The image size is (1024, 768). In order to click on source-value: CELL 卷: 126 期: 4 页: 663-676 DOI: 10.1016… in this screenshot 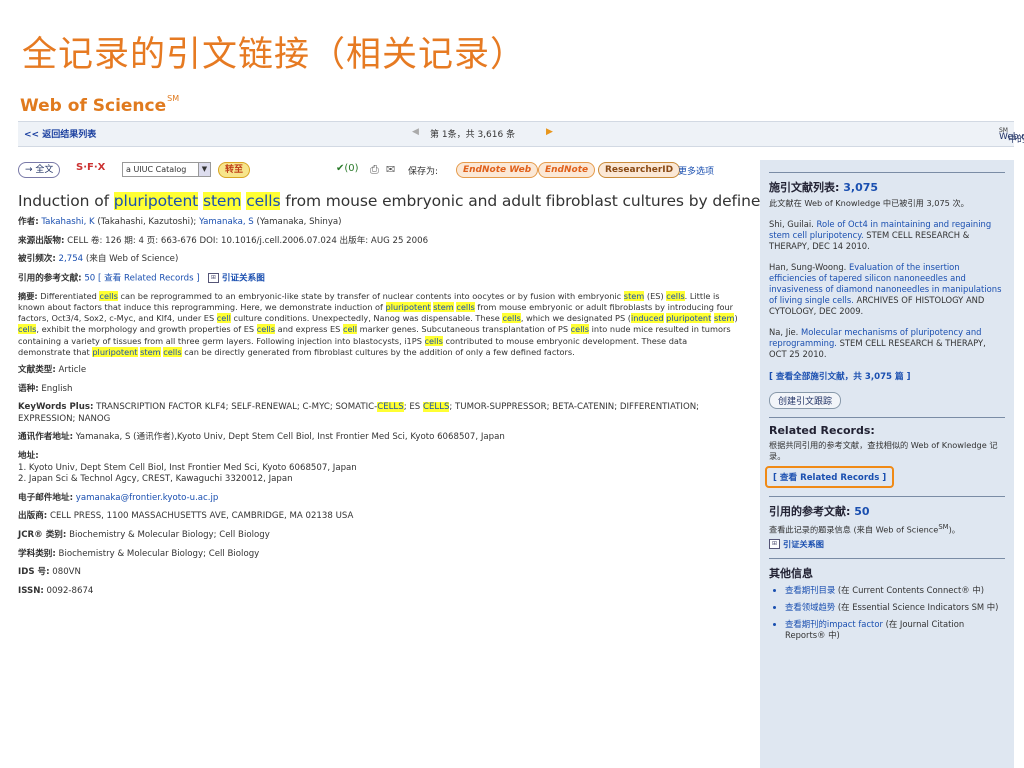, I will do `click(246, 240)`.